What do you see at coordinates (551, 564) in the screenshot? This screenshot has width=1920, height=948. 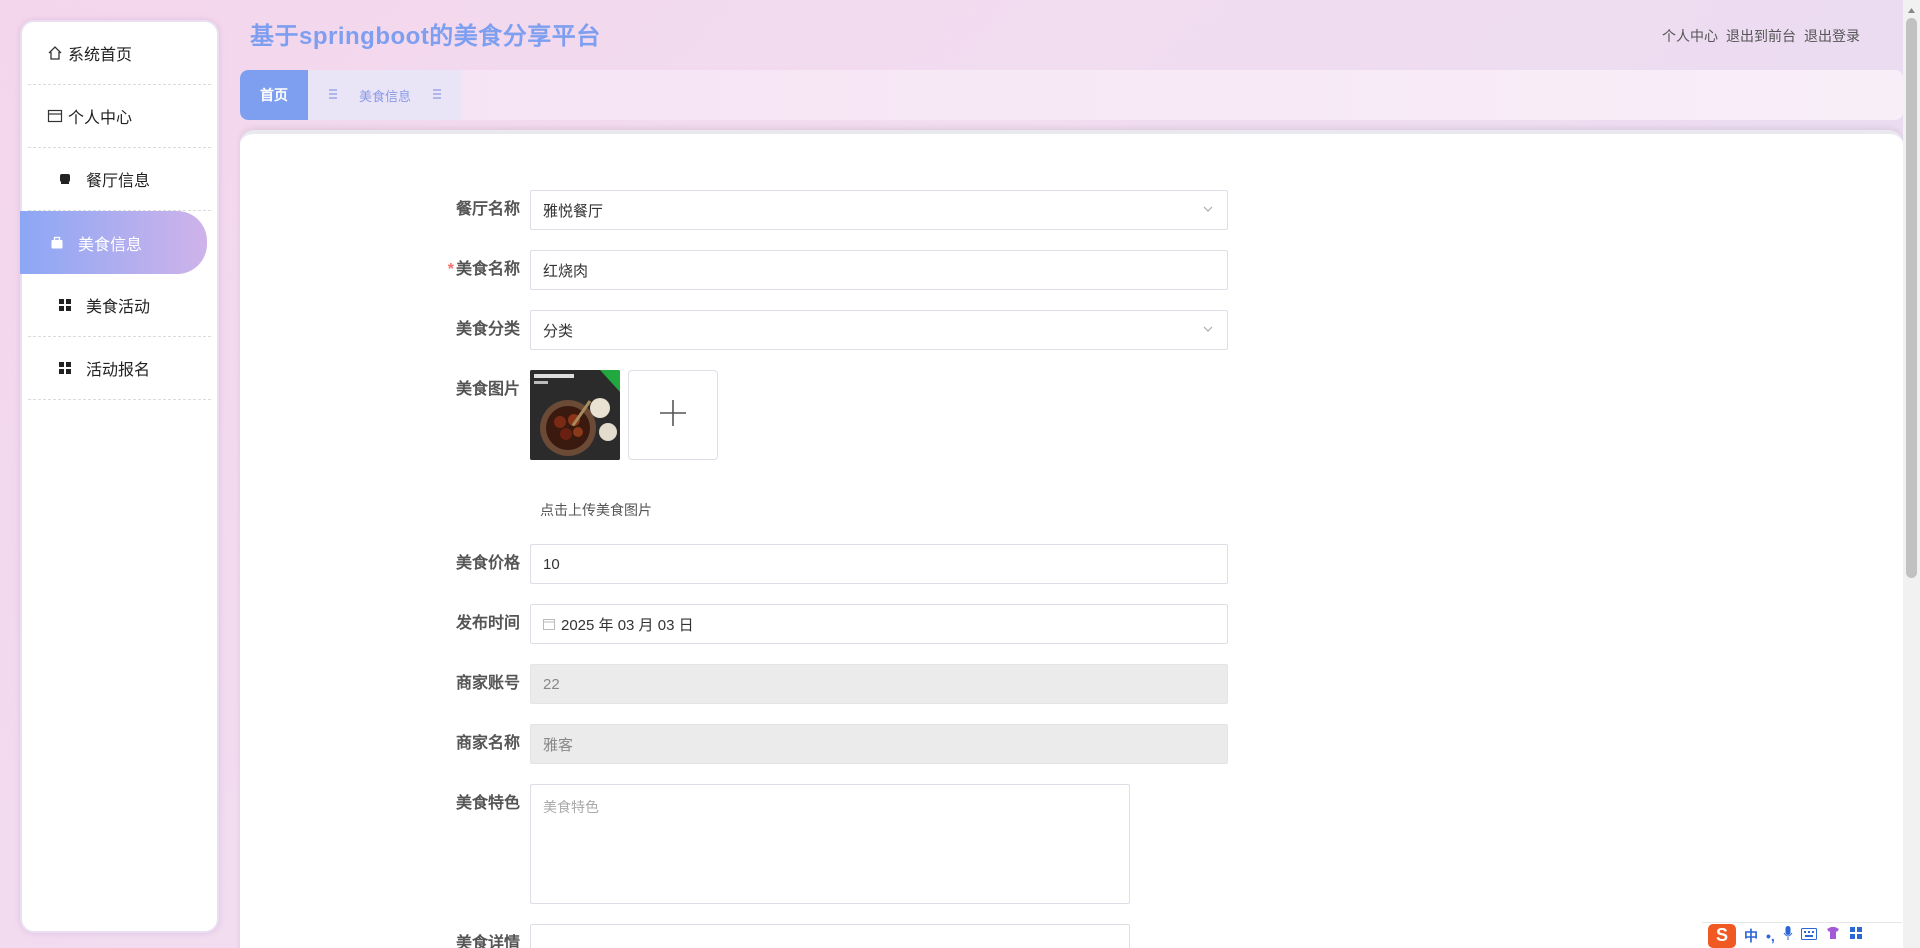 I see `price-value: 10` at bounding box center [551, 564].